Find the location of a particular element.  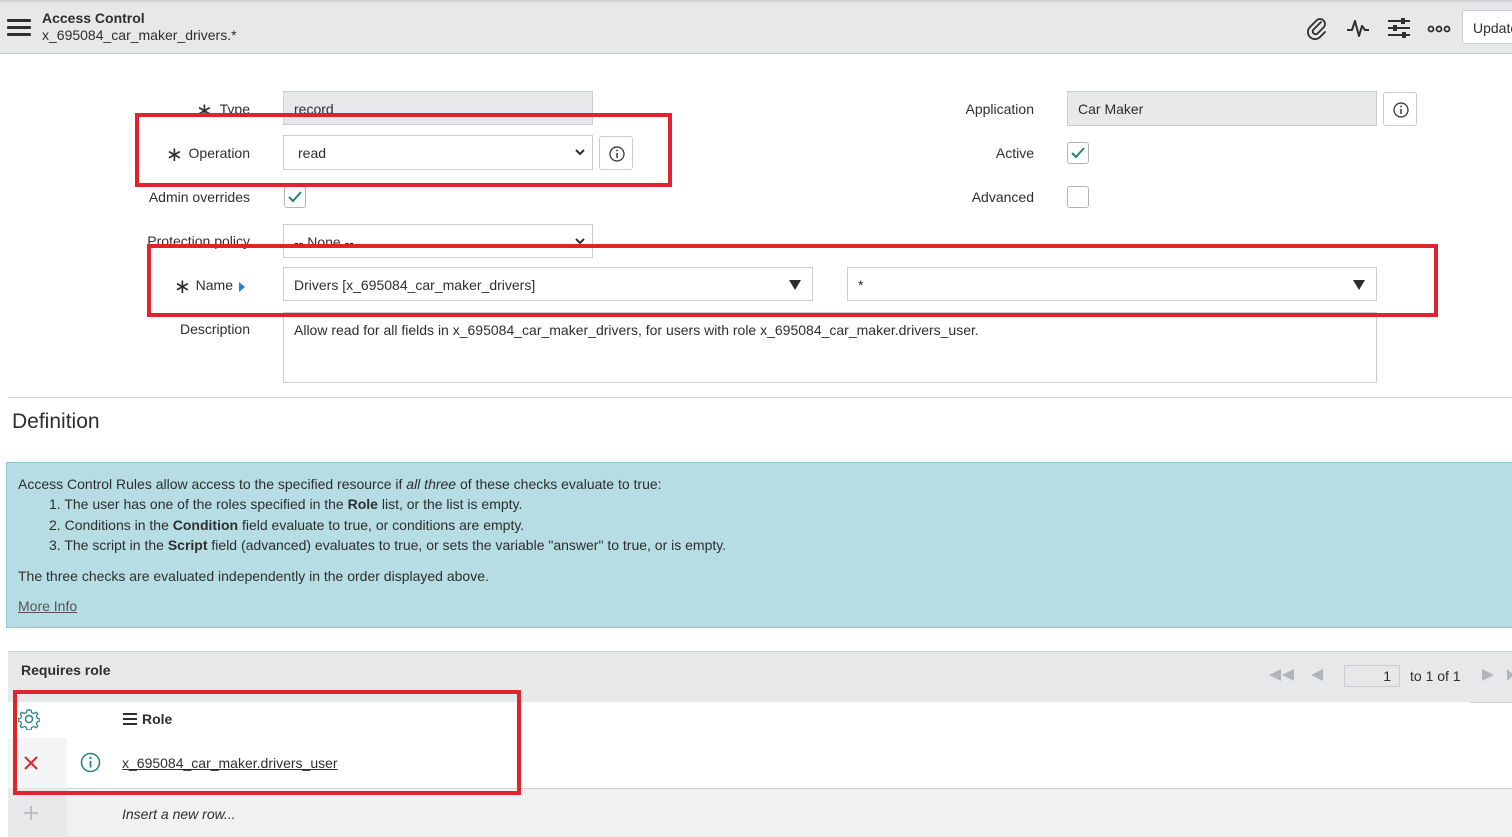

activity-pulse-icon is located at coordinates (1358, 28).